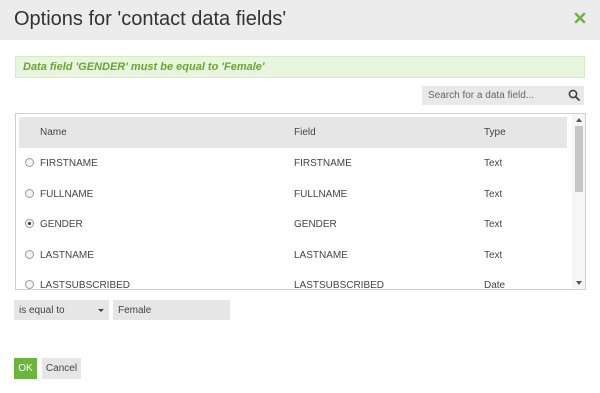  I want to click on table-scrollbar, so click(578, 201).